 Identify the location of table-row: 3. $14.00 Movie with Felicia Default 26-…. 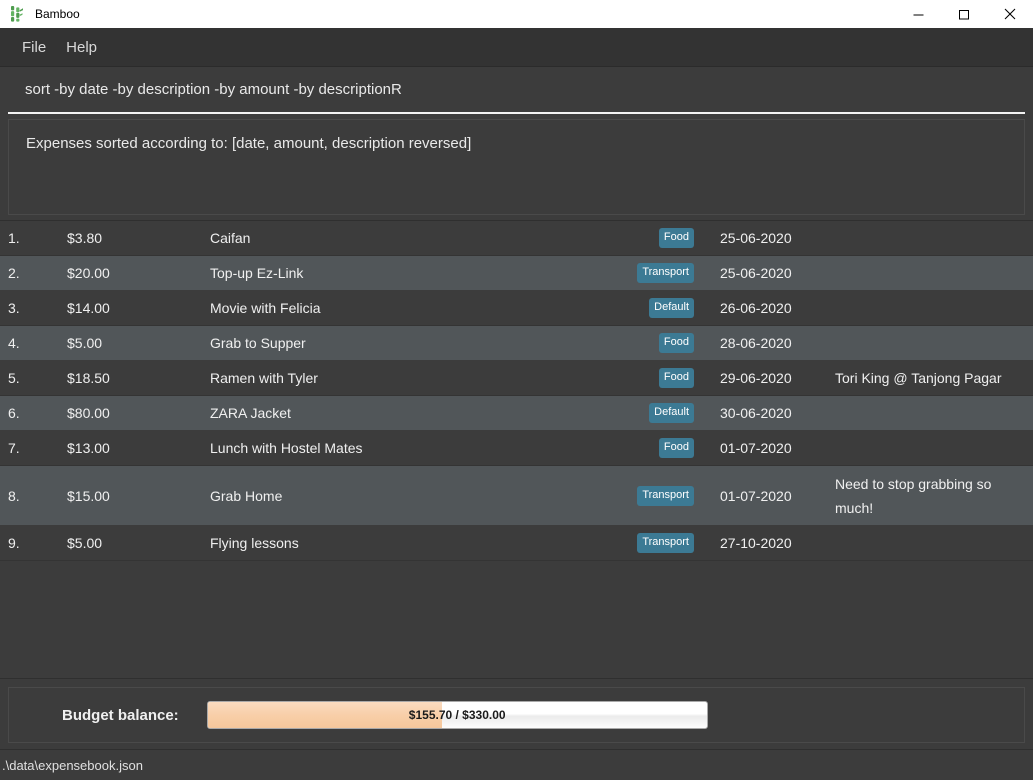
(516, 308).